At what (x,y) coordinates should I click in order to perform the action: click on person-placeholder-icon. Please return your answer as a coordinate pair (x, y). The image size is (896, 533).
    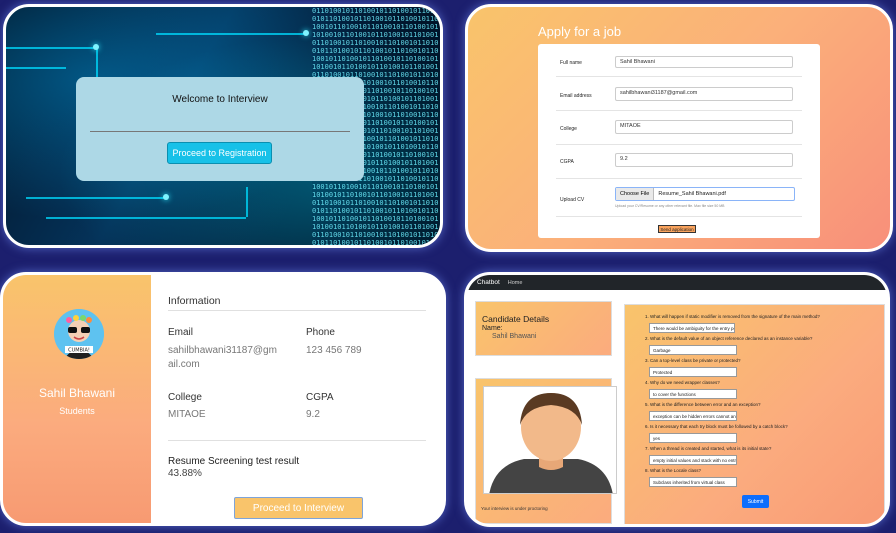
    Looking at the image, I should click on (550, 440).